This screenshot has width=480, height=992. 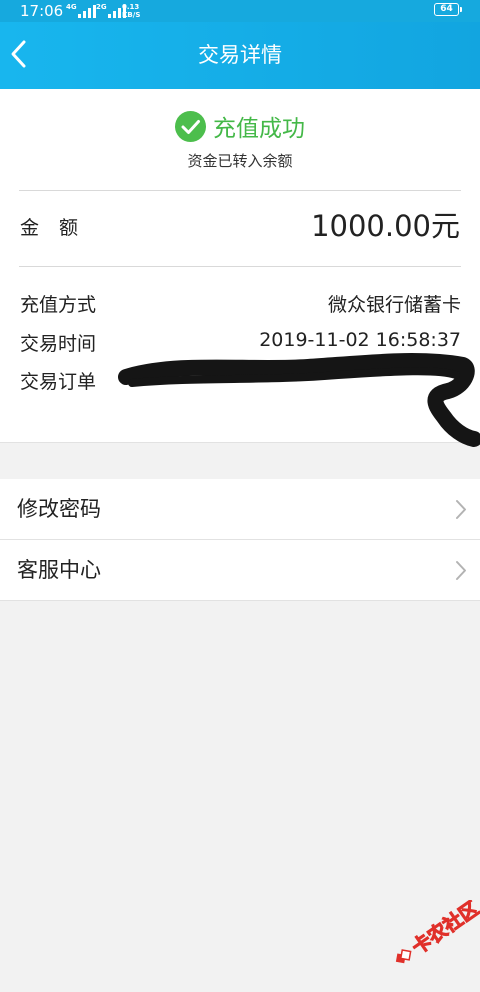 What do you see at coordinates (385, 226) in the screenshot?
I see `amount-value: 1000.00元` at bounding box center [385, 226].